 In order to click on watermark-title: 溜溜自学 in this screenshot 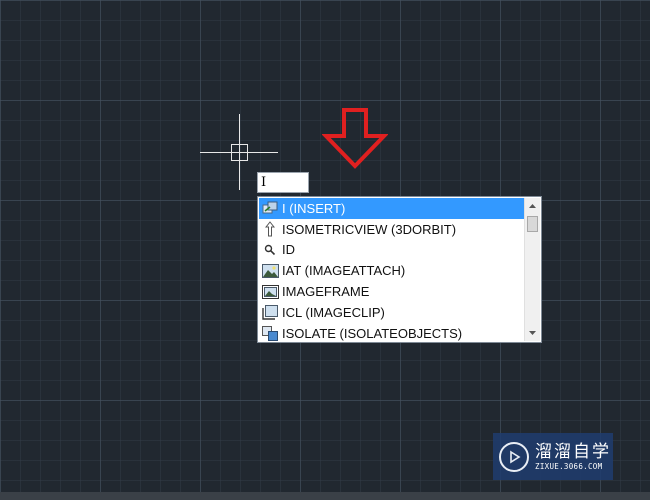, I will do `click(573, 452)`.